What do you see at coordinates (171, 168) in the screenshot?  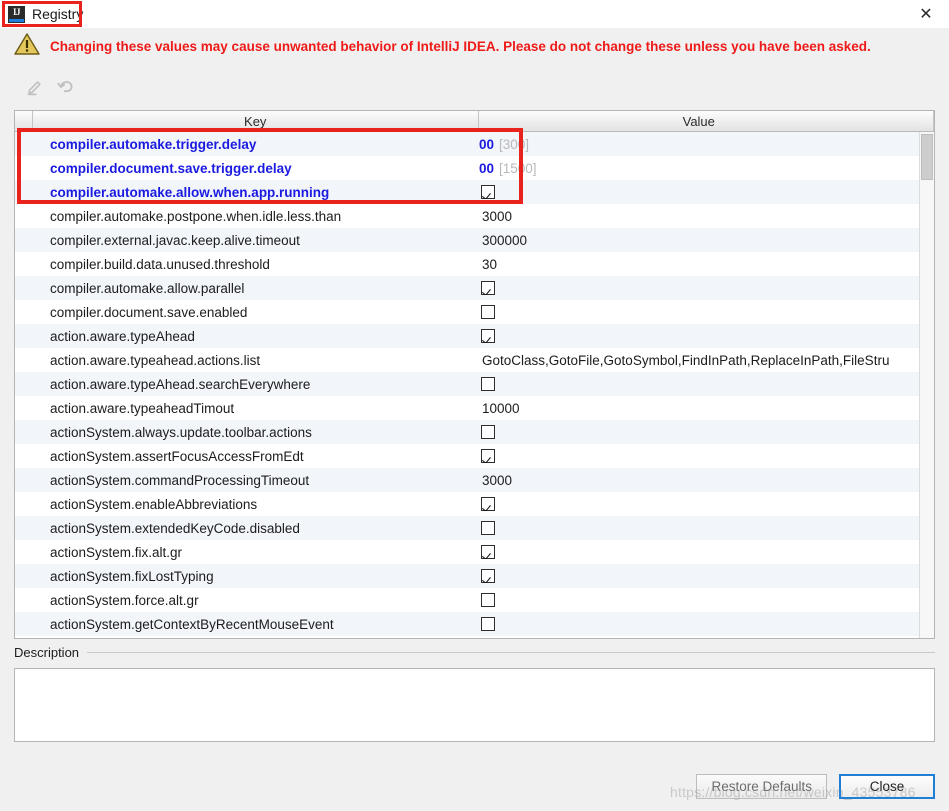 I see `registry-key-cell: compiler.document.save.trigger.delay` at bounding box center [171, 168].